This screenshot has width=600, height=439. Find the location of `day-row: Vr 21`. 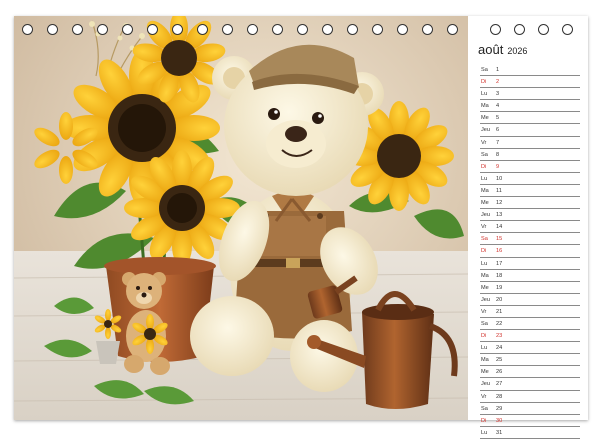

day-row: Vr 21 is located at coordinates (530, 312).